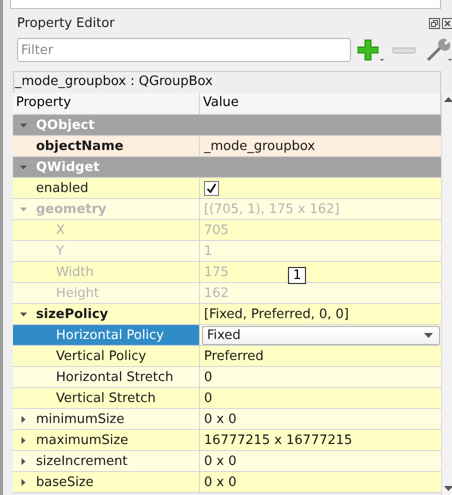 The image size is (452, 495). What do you see at coordinates (65, 125) in the screenshot?
I see `category-label: QObject` at bounding box center [65, 125].